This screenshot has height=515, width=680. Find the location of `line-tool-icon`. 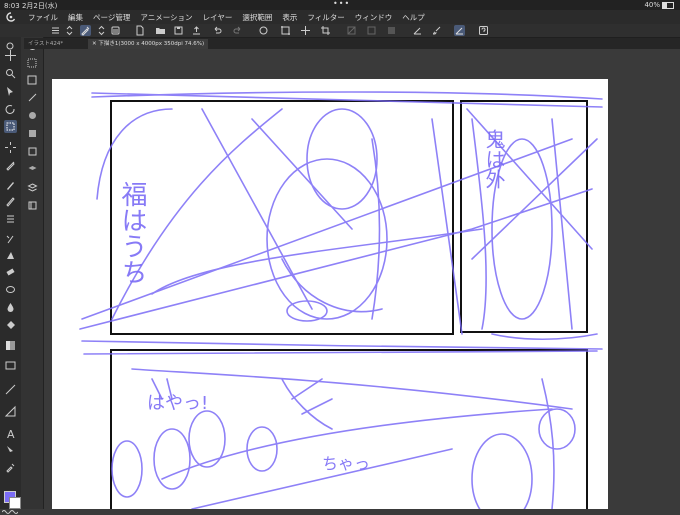

line-tool-icon is located at coordinates (10, 389).